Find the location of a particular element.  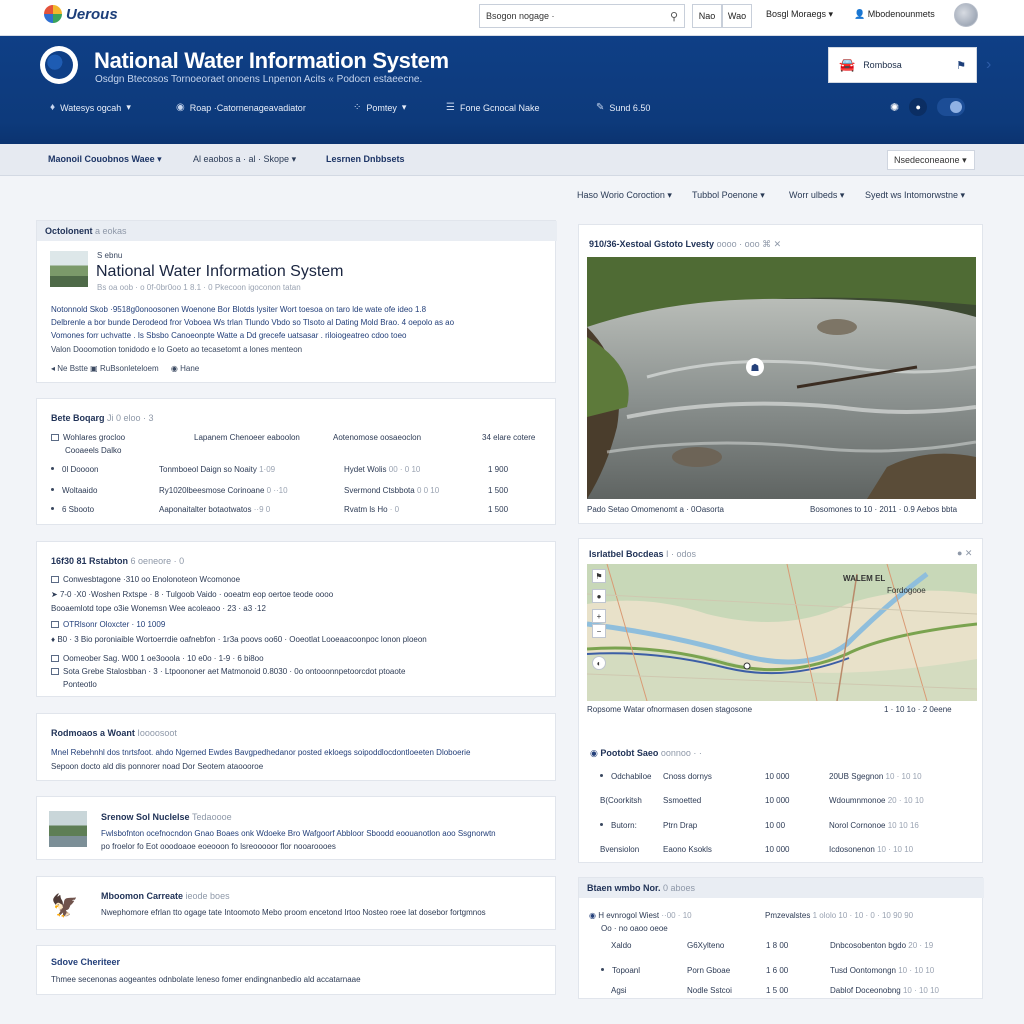

top-menu-link-2: 👤 Mbodenounmets is located at coordinates (894, 14).